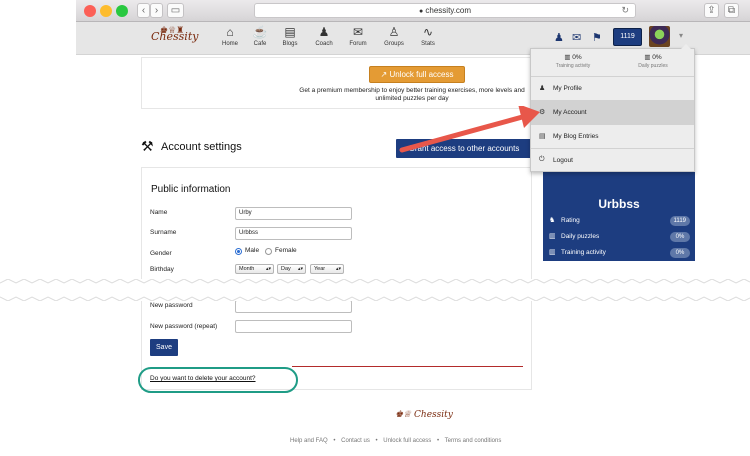 This screenshot has width=750, height=456. I want to click on power-icon: ⏻, so click(542, 159).